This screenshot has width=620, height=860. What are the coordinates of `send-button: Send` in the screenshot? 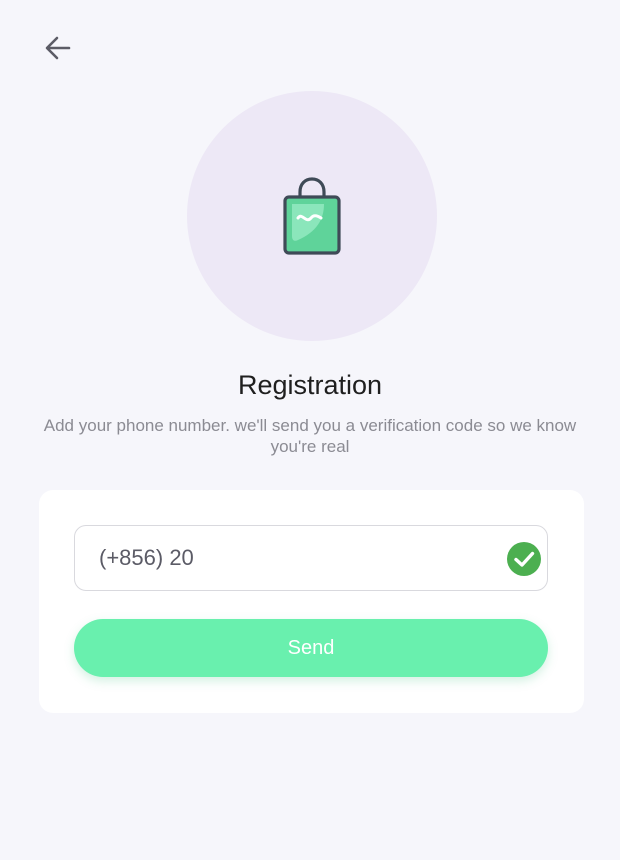 It's located at (311, 648).